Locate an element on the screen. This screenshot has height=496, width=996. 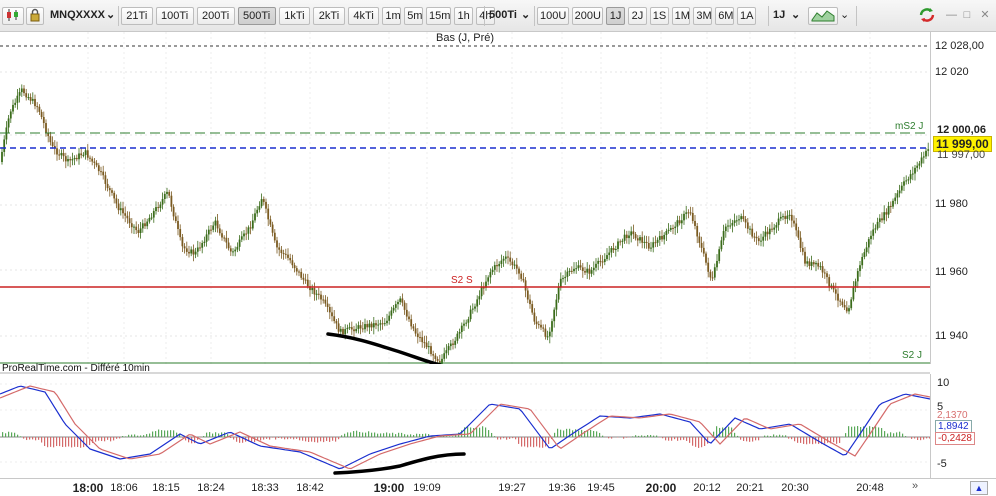
indicator-axis: 10 5 2,1370 1,8942 -0,2428 -5 is located at coordinates (963, 426).